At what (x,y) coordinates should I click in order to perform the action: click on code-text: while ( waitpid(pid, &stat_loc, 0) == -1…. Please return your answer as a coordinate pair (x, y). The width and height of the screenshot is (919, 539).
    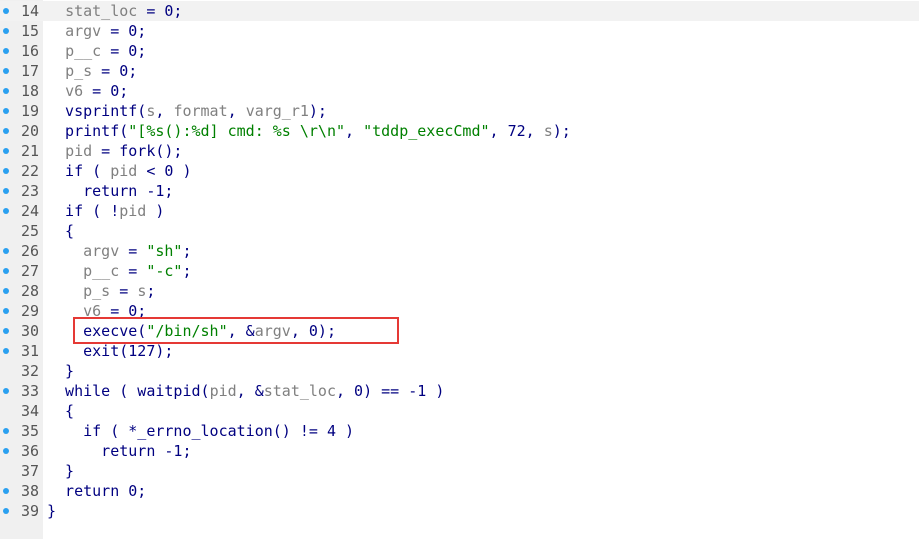
    Looking at the image, I should click on (245, 391).